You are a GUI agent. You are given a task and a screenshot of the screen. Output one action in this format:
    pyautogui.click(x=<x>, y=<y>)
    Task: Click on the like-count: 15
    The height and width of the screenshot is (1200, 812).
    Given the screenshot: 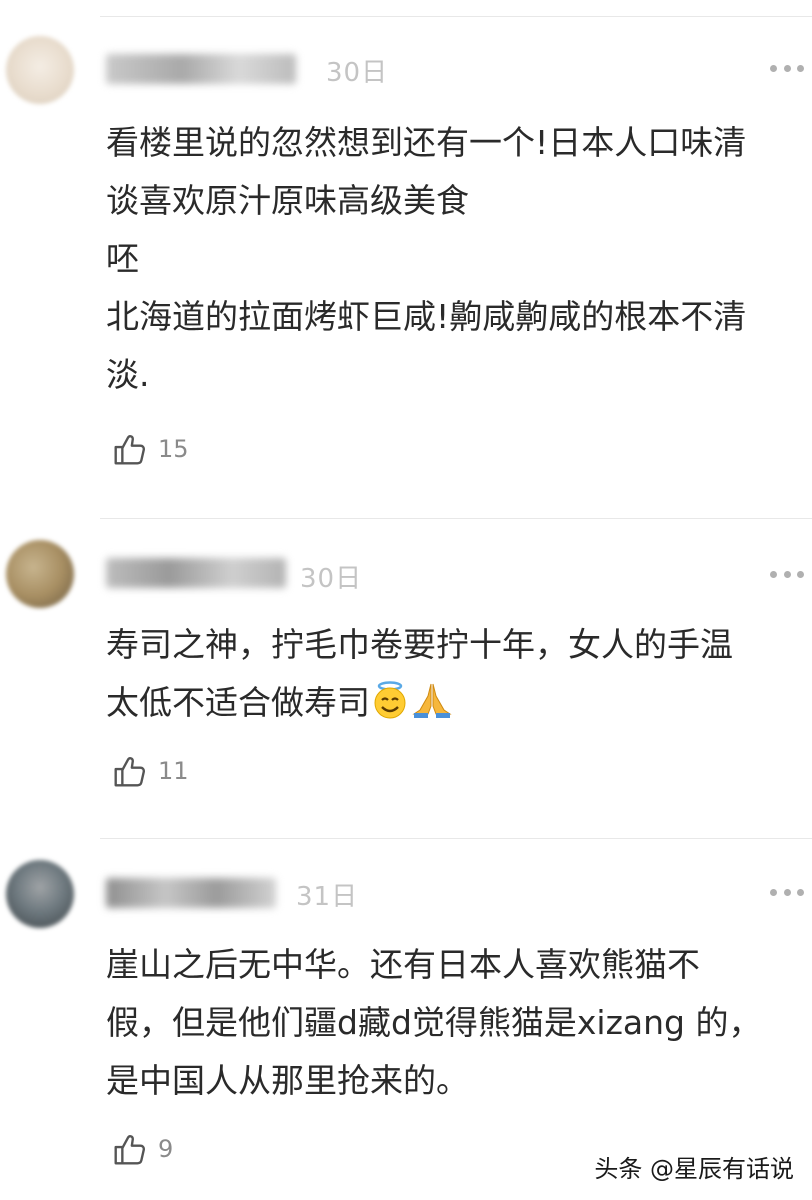 What is the action you would take?
    pyautogui.click(x=173, y=449)
    